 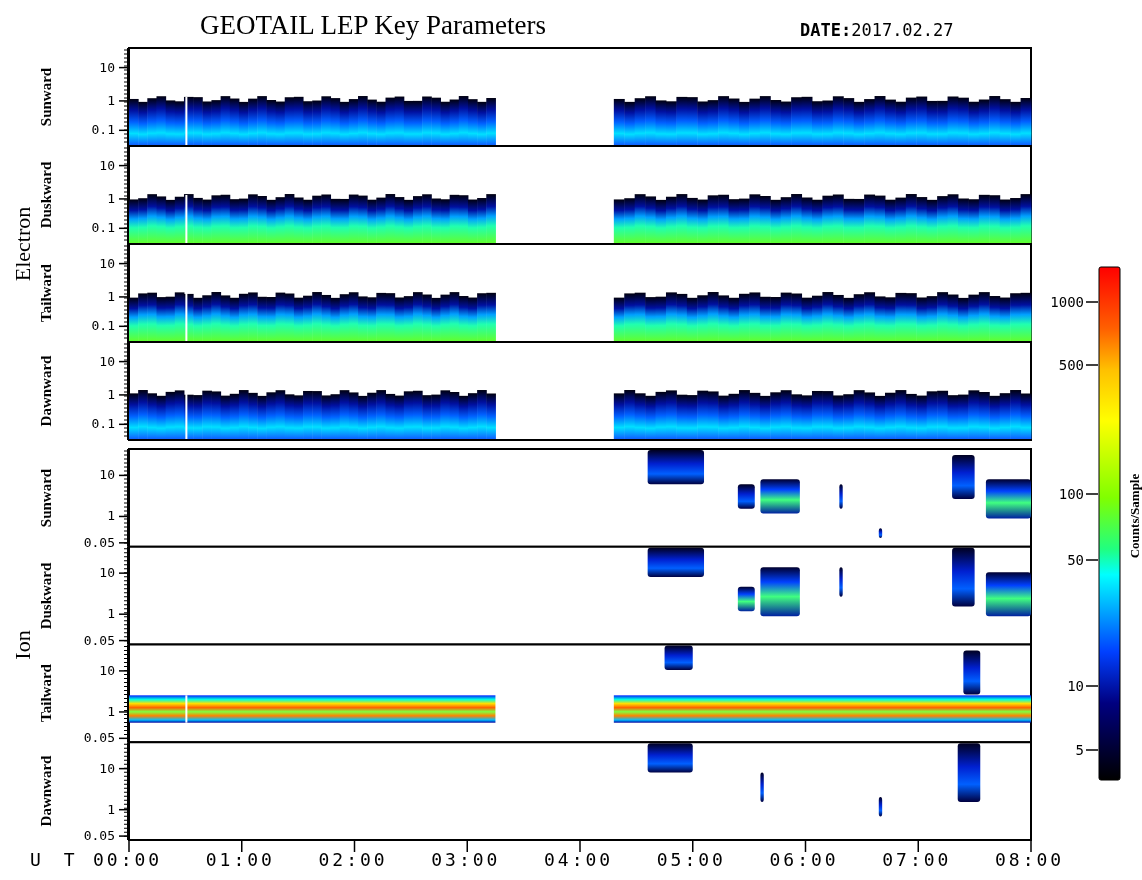 What do you see at coordinates (128, 860) in the screenshot?
I see `x-tick-label: 00:00` at bounding box center [128, 860].